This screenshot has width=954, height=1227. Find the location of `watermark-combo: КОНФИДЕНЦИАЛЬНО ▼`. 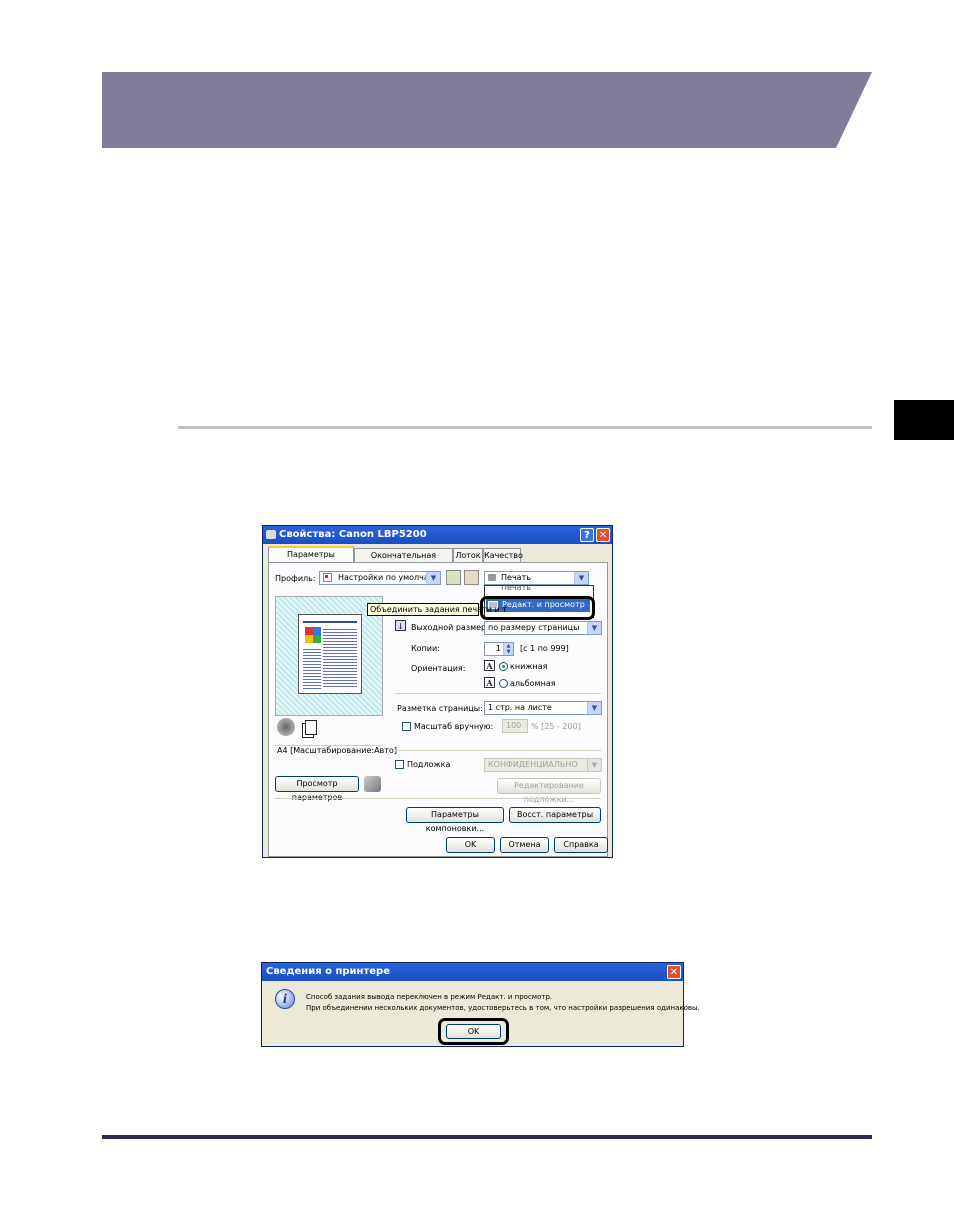

watermark-combo: КОНФИДЕНЦИАЛЬНО ▼ is located at coordinates (543, 765).